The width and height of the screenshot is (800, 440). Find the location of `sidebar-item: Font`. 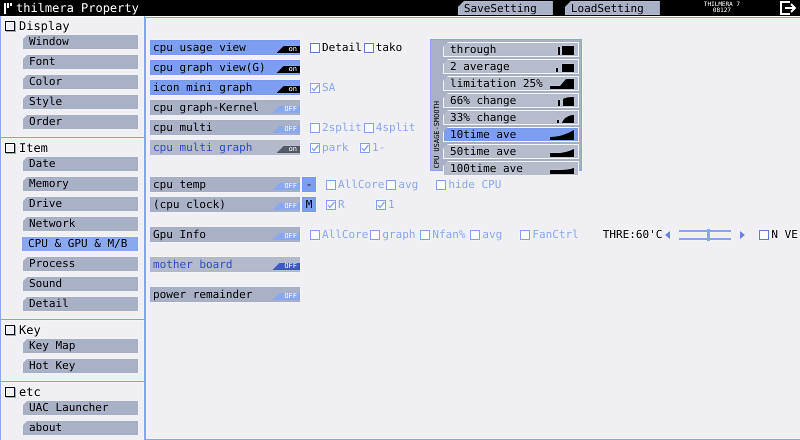

sidebar-item: Font is located at coordinates (80, 62).